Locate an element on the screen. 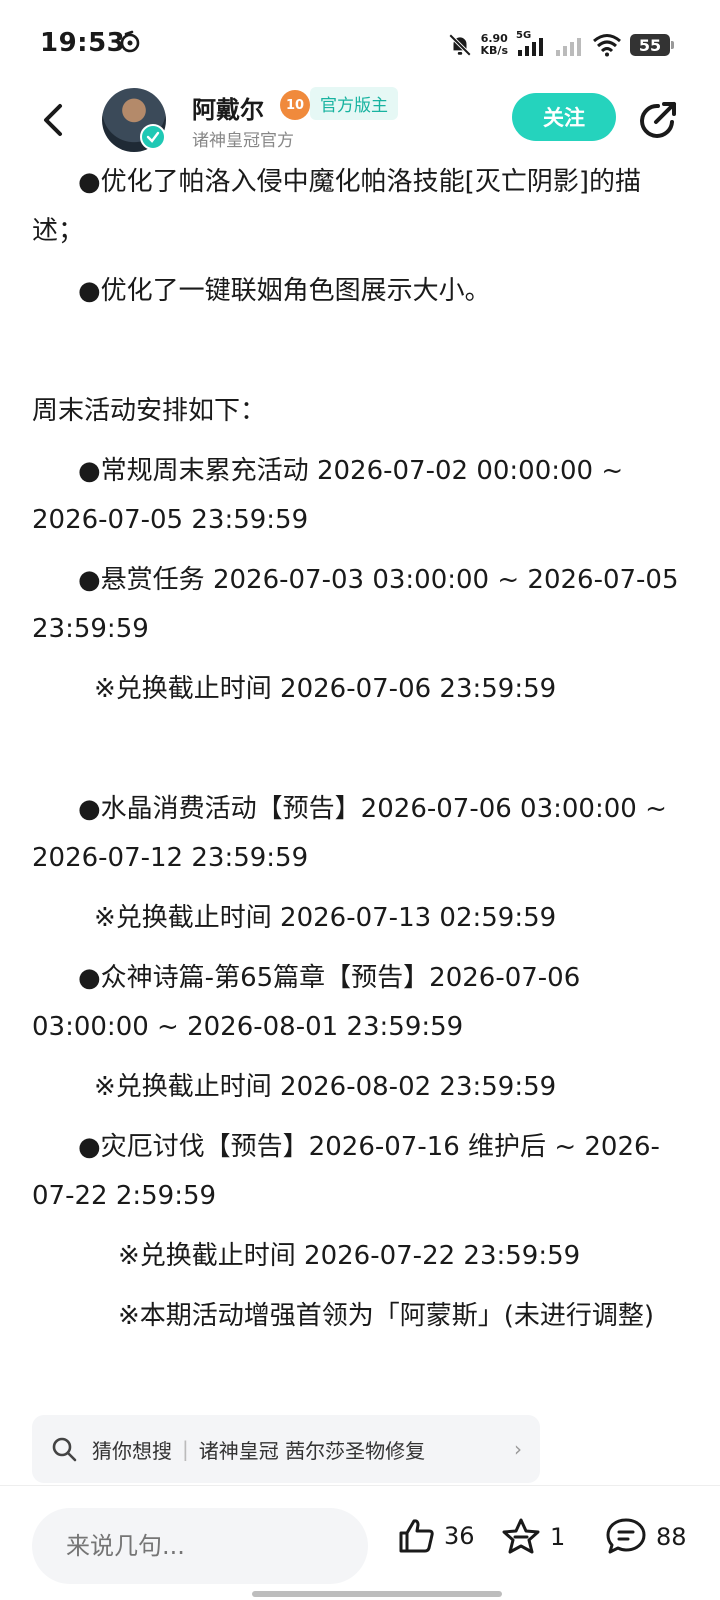 The width and height of the screenshot is (720, 1600). comment-input is located at coordinates (200, 1546).